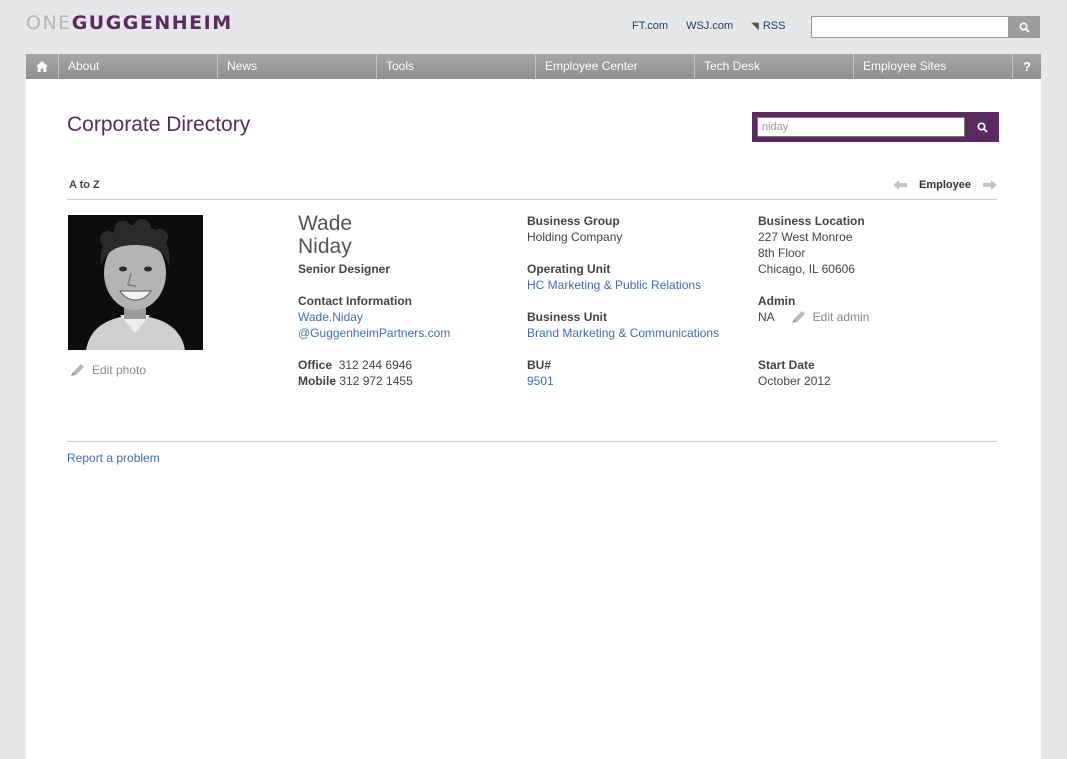 The width and height of the screenshot is (1067, 759). Describe the element at coordinates (138, 66) in the screenshot. I see `nav-about: About` at that location.